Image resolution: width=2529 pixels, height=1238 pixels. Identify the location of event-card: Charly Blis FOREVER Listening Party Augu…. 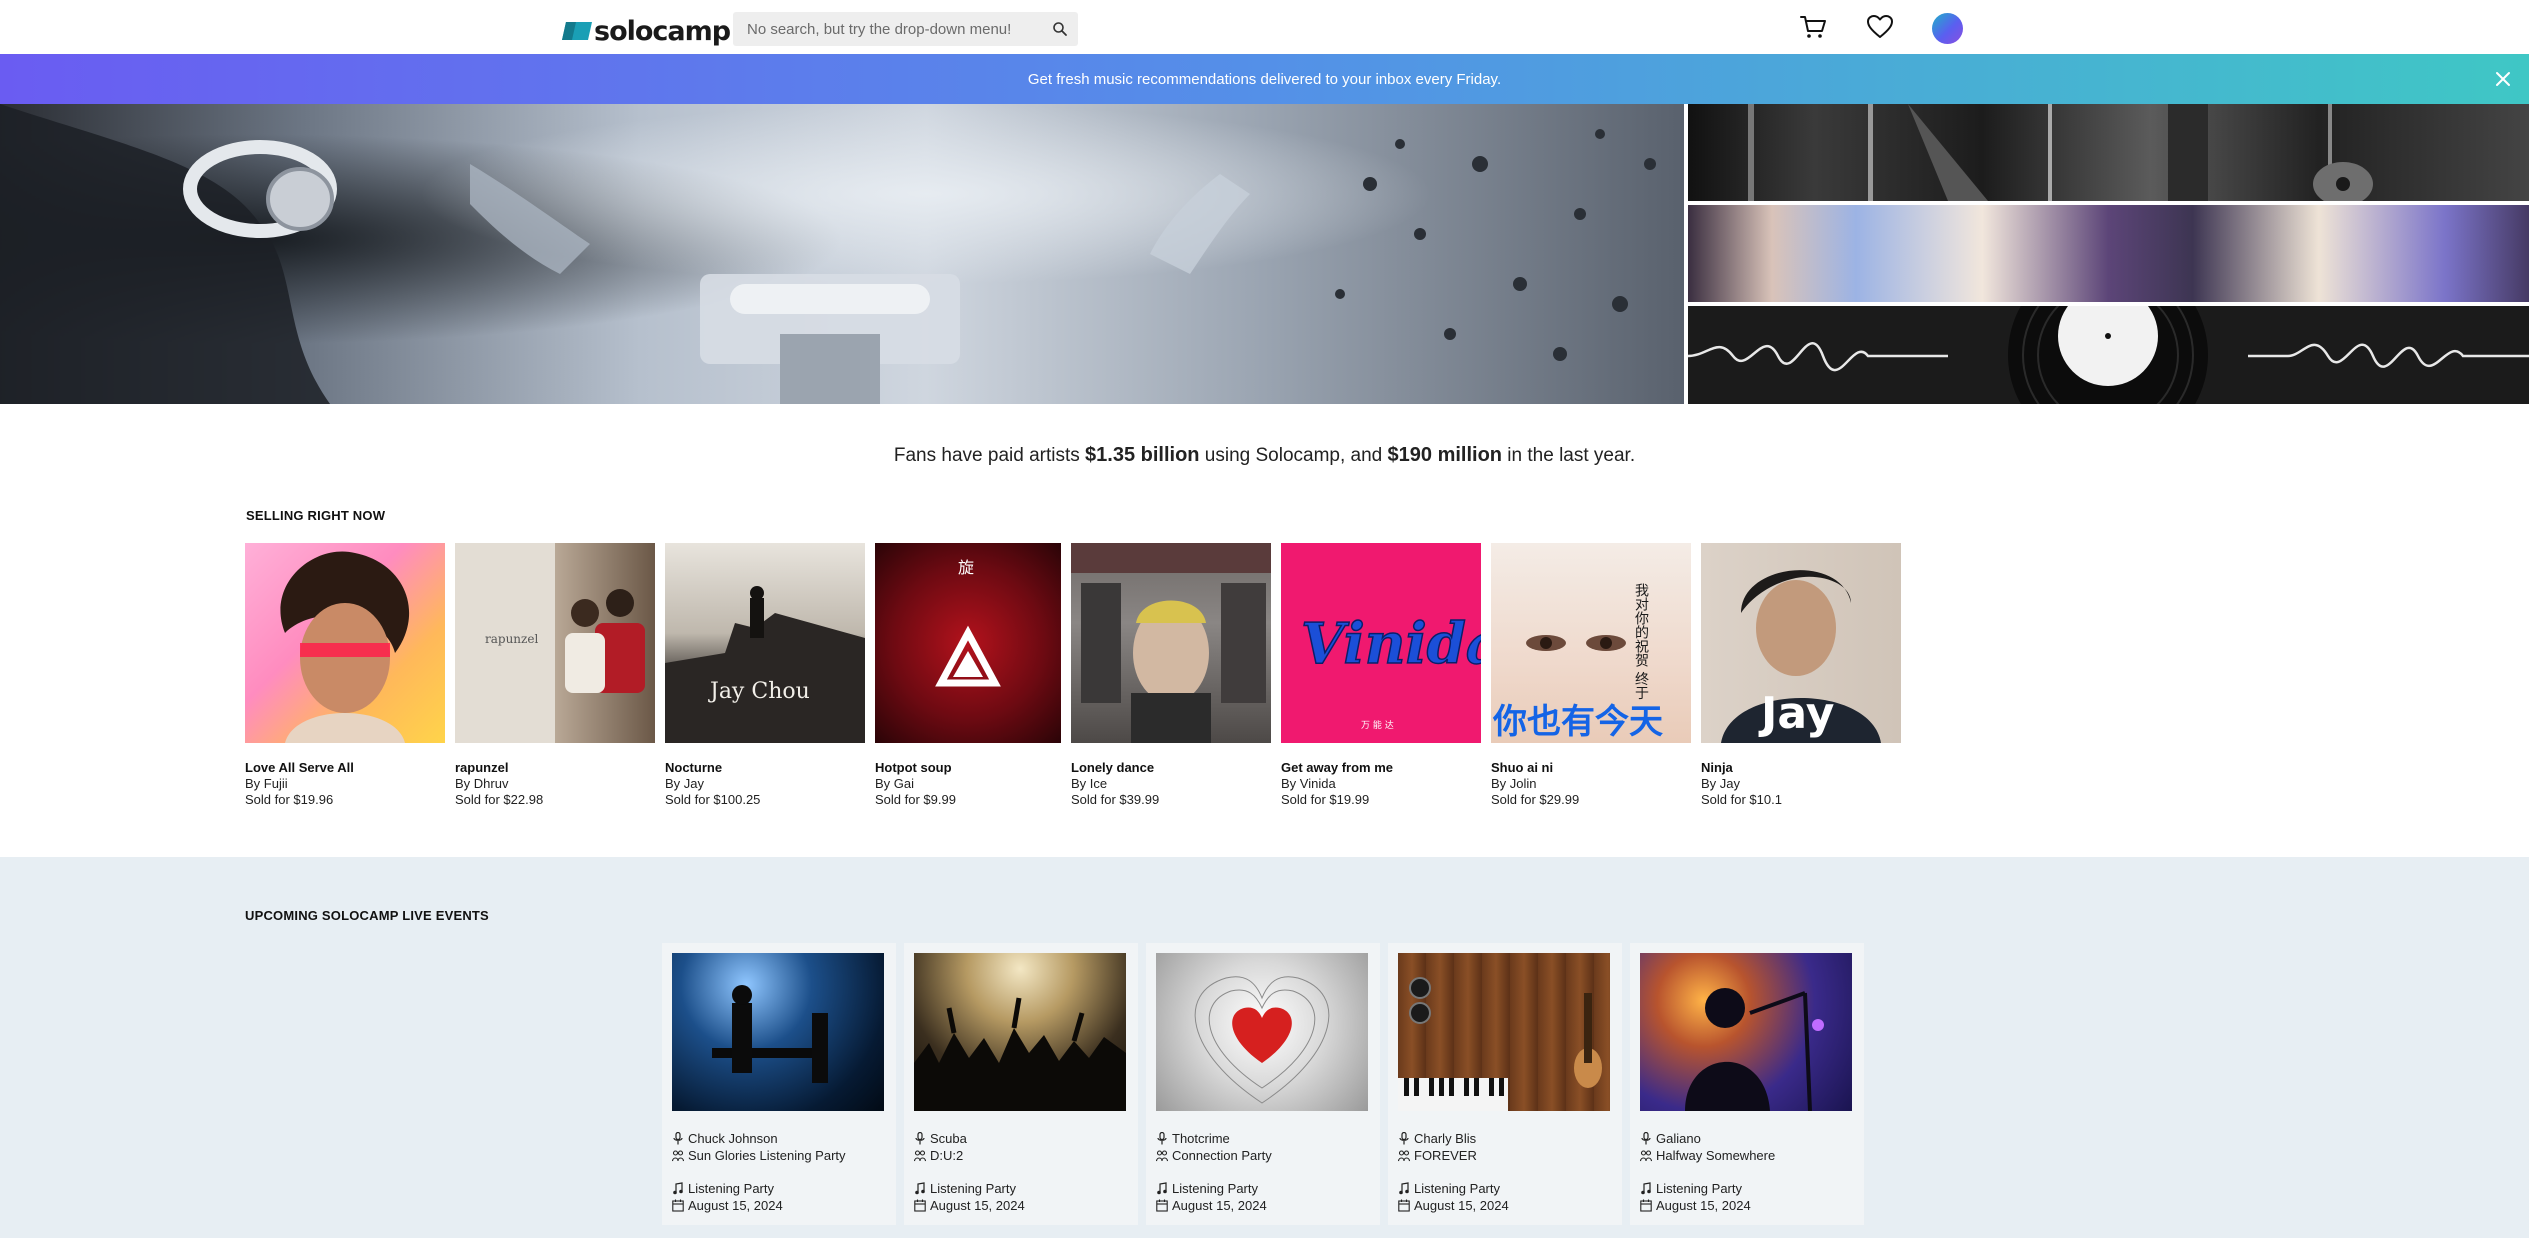
(1505, 1084).